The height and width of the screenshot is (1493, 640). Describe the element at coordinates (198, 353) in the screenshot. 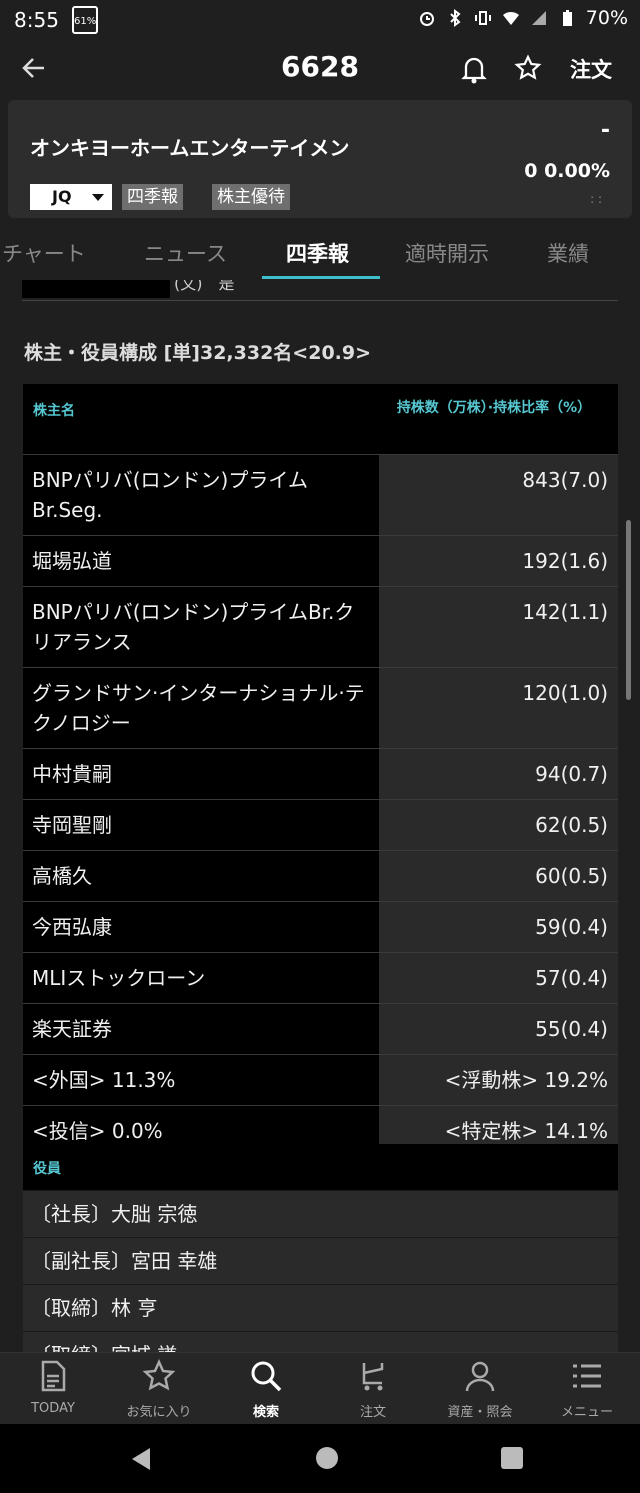

I see `shareholders-title: 株主・役員構成 [単]32,332名<20.9>` at that location.